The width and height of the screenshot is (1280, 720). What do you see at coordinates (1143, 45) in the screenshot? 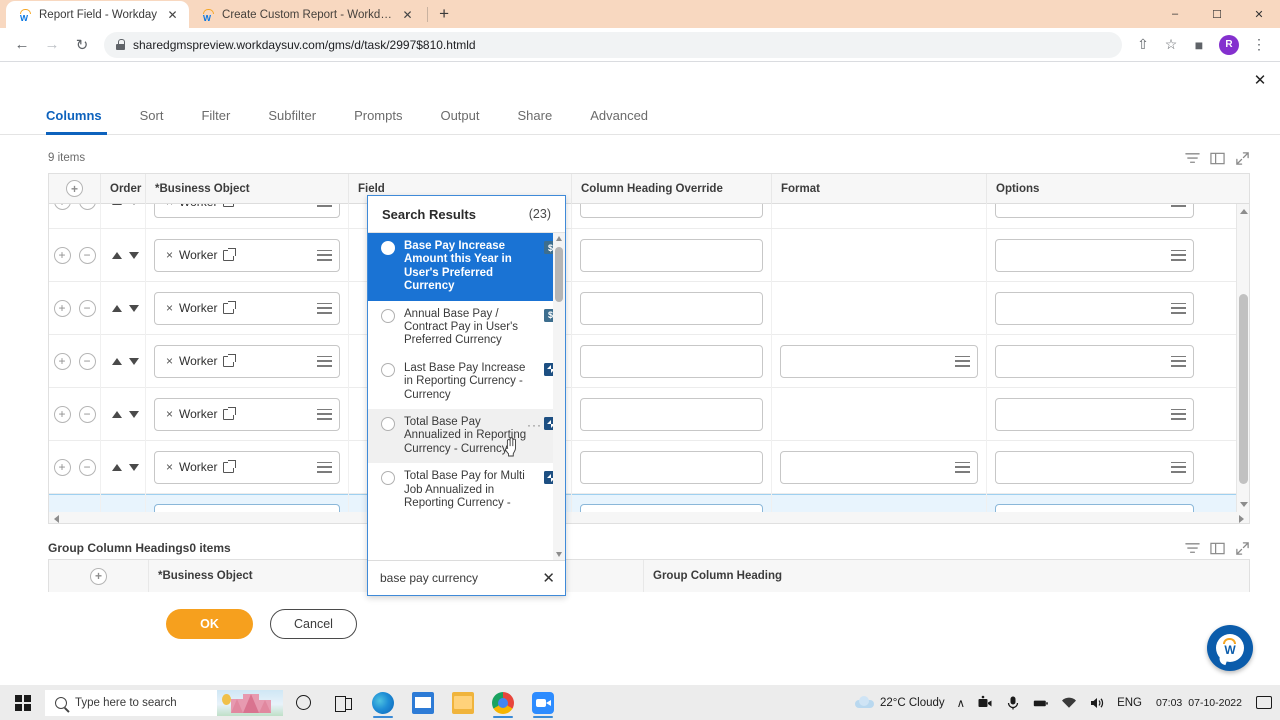
I see `share-icon: ⇧` at bounding box center [1143, 45].